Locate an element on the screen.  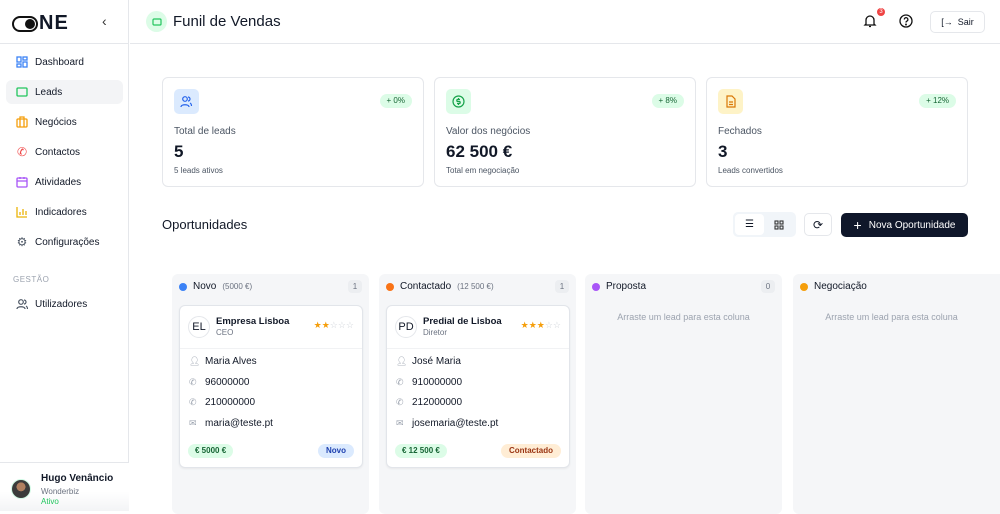
logo: NE is located at coordinates (40, 23).